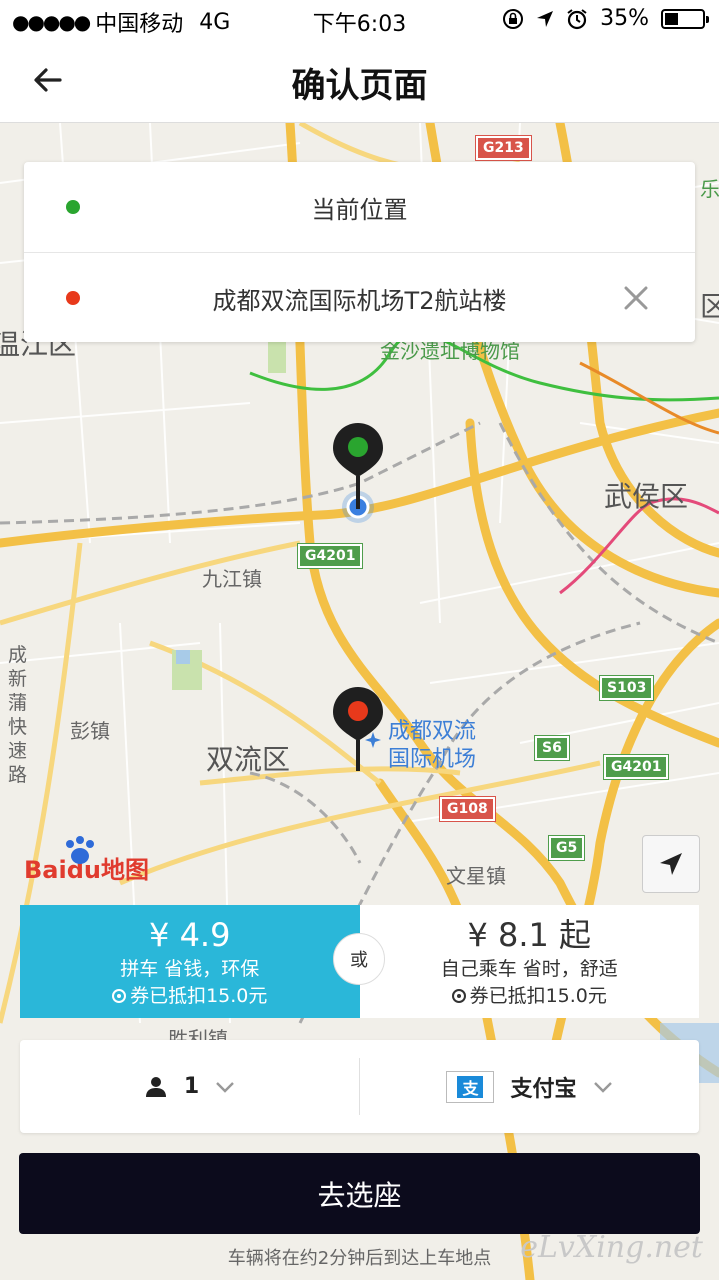  Describe the element at coordinates (577, 18) in the screenshot. I see `alarm-icon` at that location.